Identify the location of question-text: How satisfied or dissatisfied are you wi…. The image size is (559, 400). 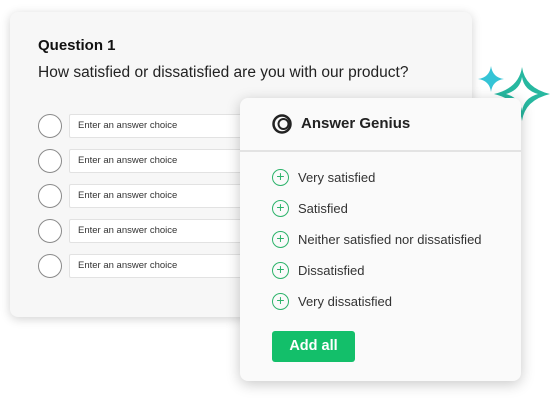
(223, 73).